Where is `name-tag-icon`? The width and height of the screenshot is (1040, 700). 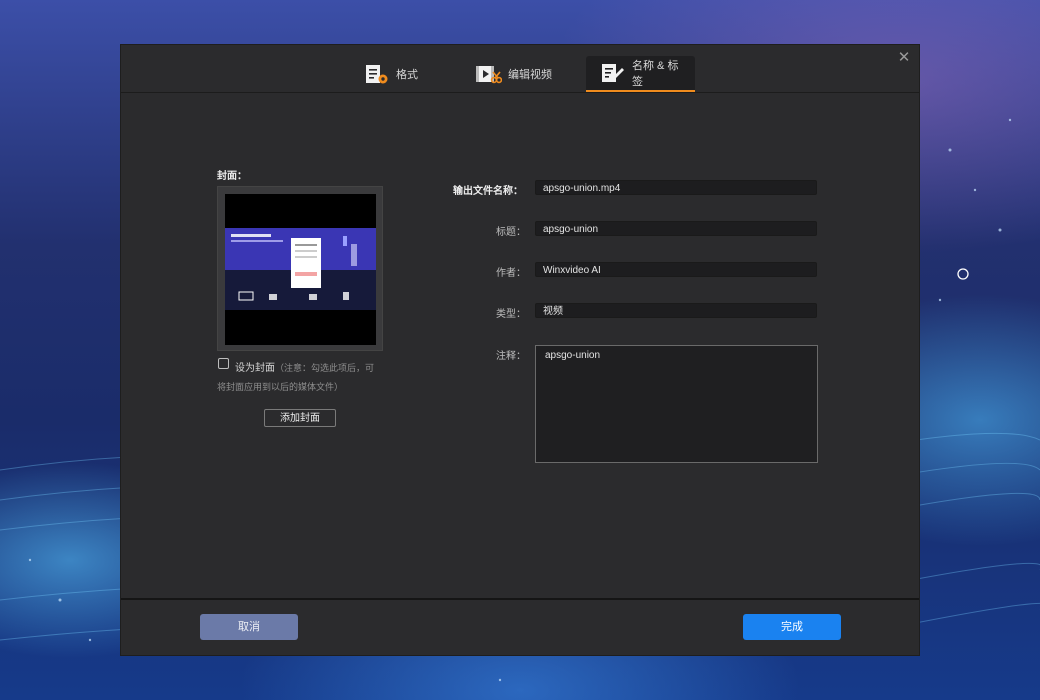 name-tag-icon is located at coordinates (613, 73).